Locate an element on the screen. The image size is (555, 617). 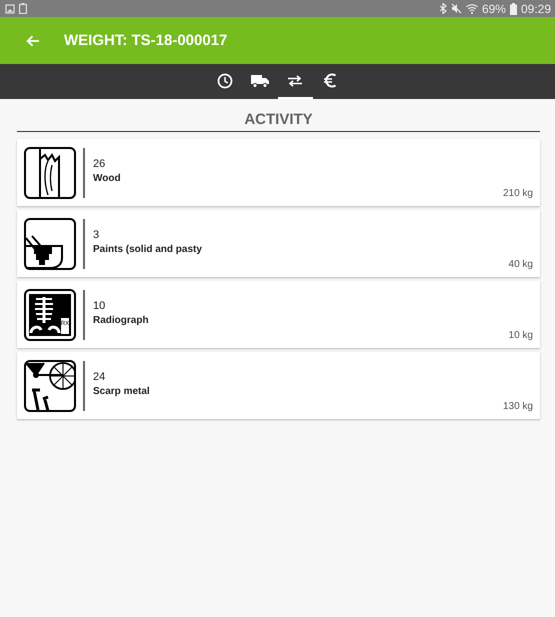
mute-icon is located at coordinates (456, 8).